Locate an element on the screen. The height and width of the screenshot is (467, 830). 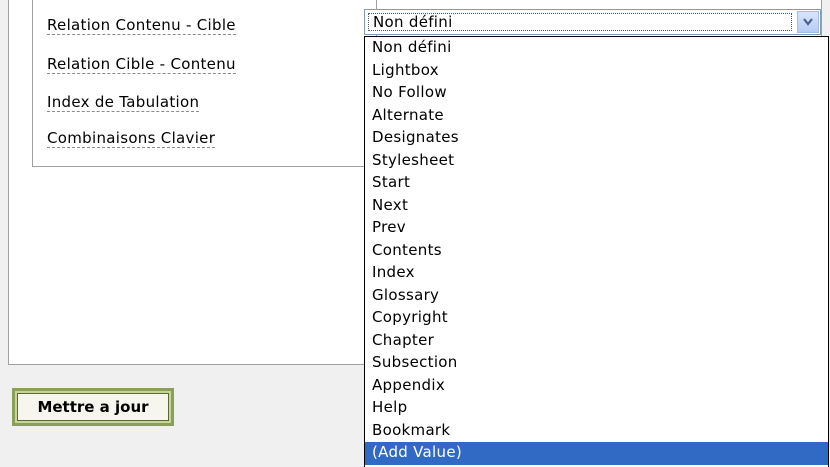
dropdown-option: Contents is located at coordinates (596, 251).